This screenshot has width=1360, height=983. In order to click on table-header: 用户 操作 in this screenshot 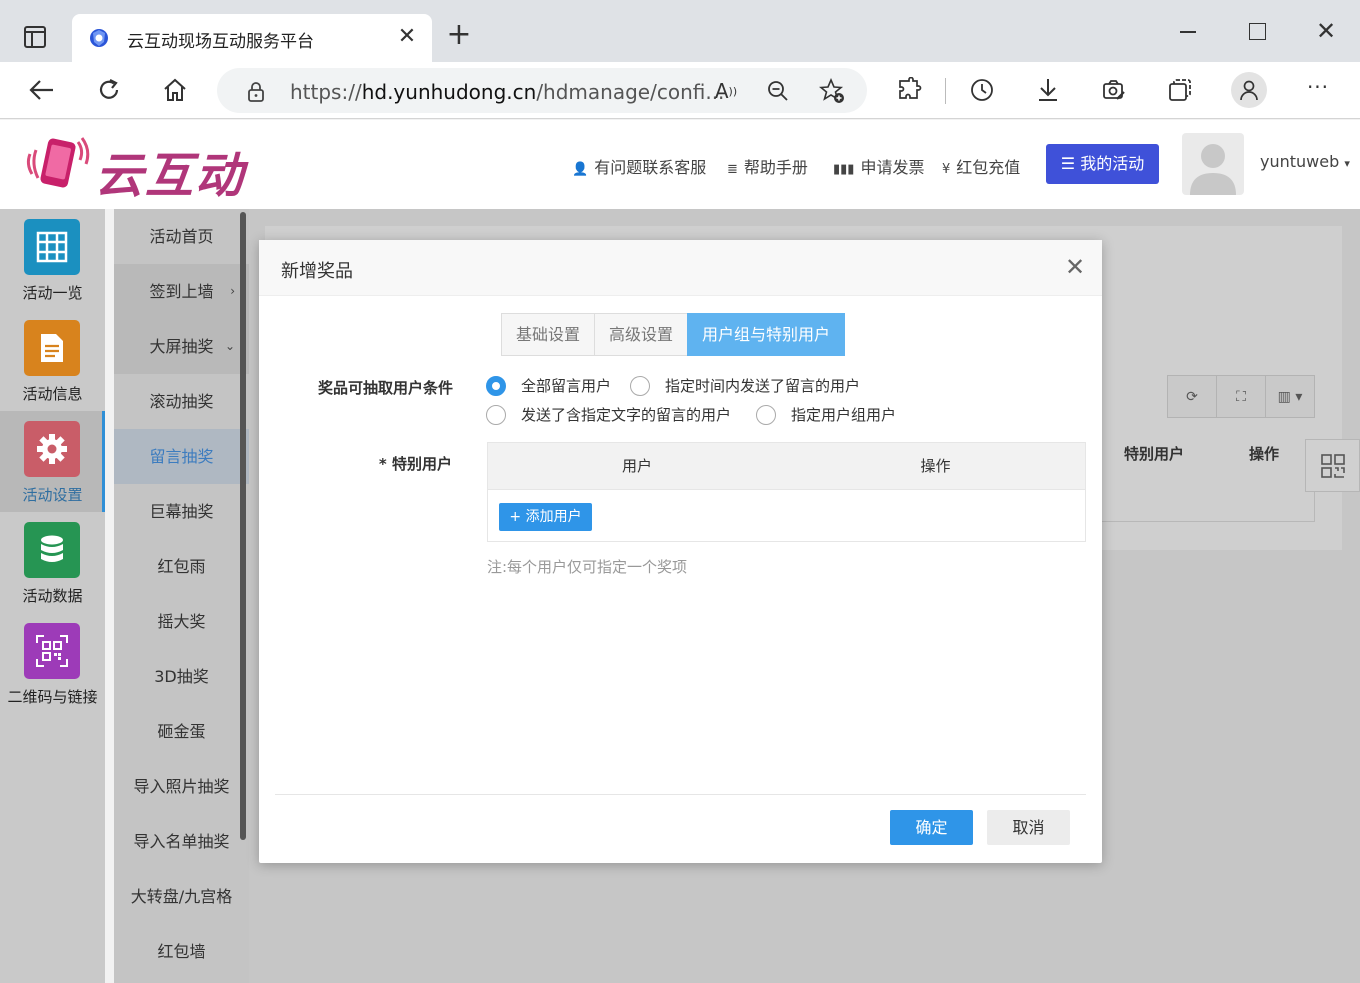, I will do `click(786, 466)`.